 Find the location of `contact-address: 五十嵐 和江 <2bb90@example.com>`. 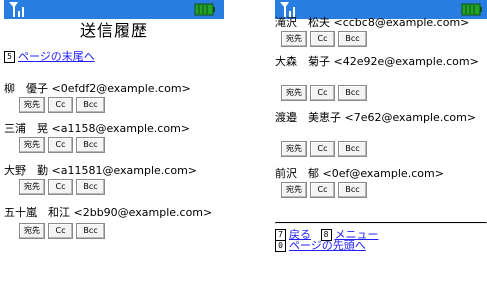

contact-address: 五十嵐 和江 <2bb90@example.com> is located at coordinates (108, 212).